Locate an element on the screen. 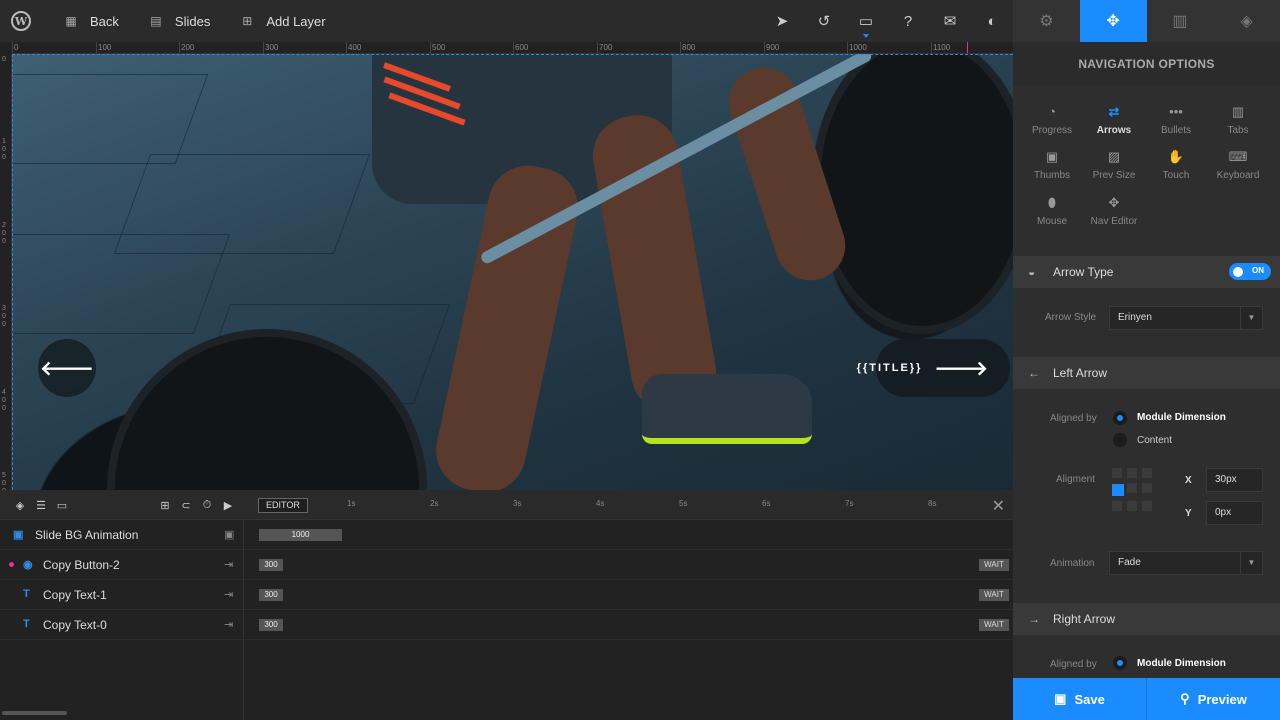  ruler-label: 300 is located at coordinates (272, 47).